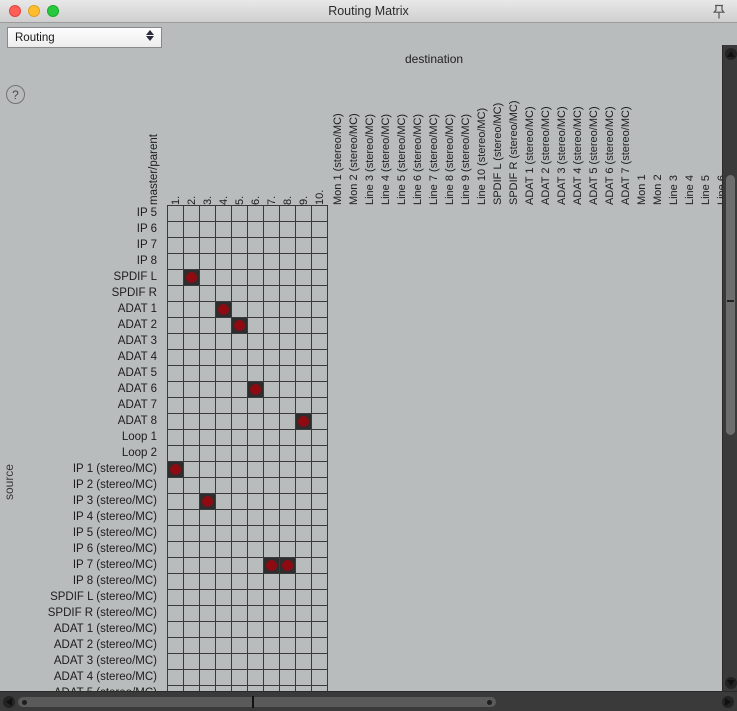 This screenshot has height=711, width=737. I want to click on source-row-label: ADAT 6, so click(81, 389).